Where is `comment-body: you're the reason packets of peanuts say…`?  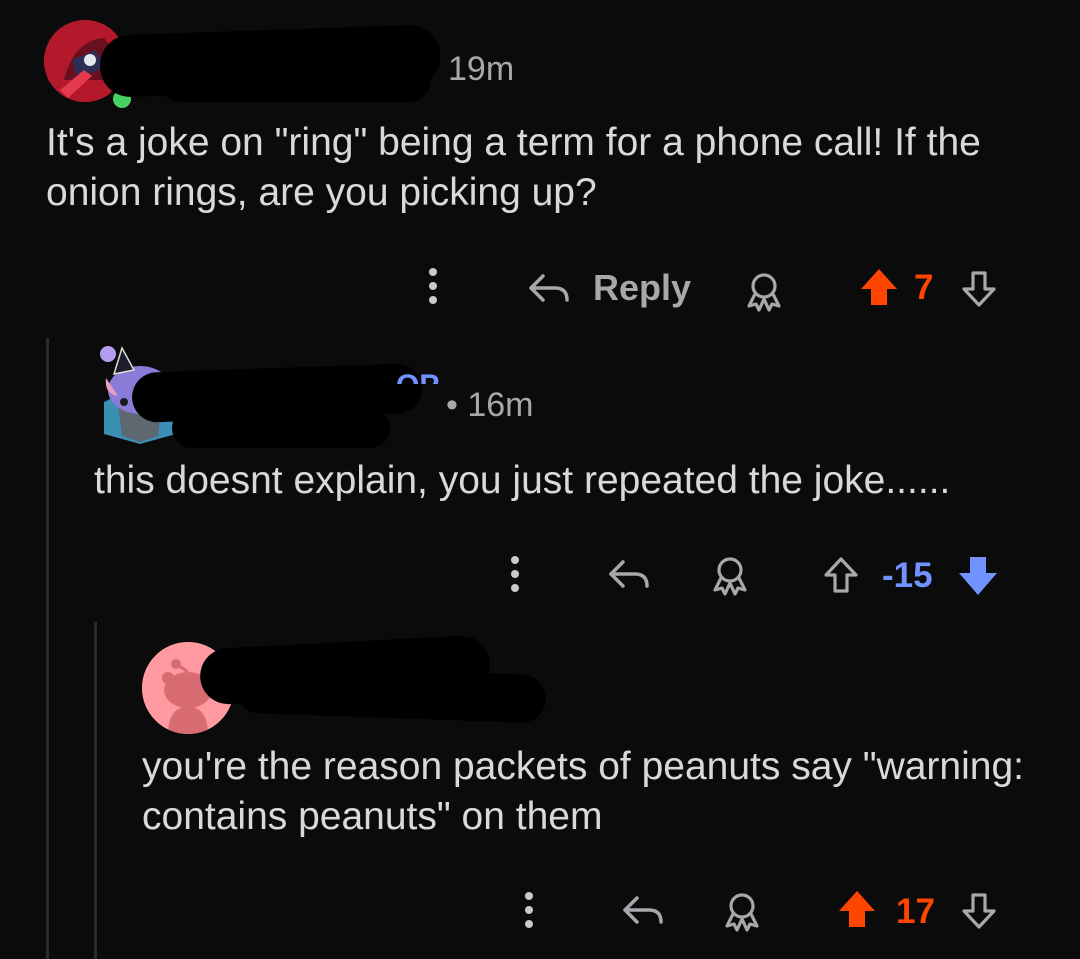 comment-body: you're the reason packets of peanuts say… is located at coordinates (583, 791).